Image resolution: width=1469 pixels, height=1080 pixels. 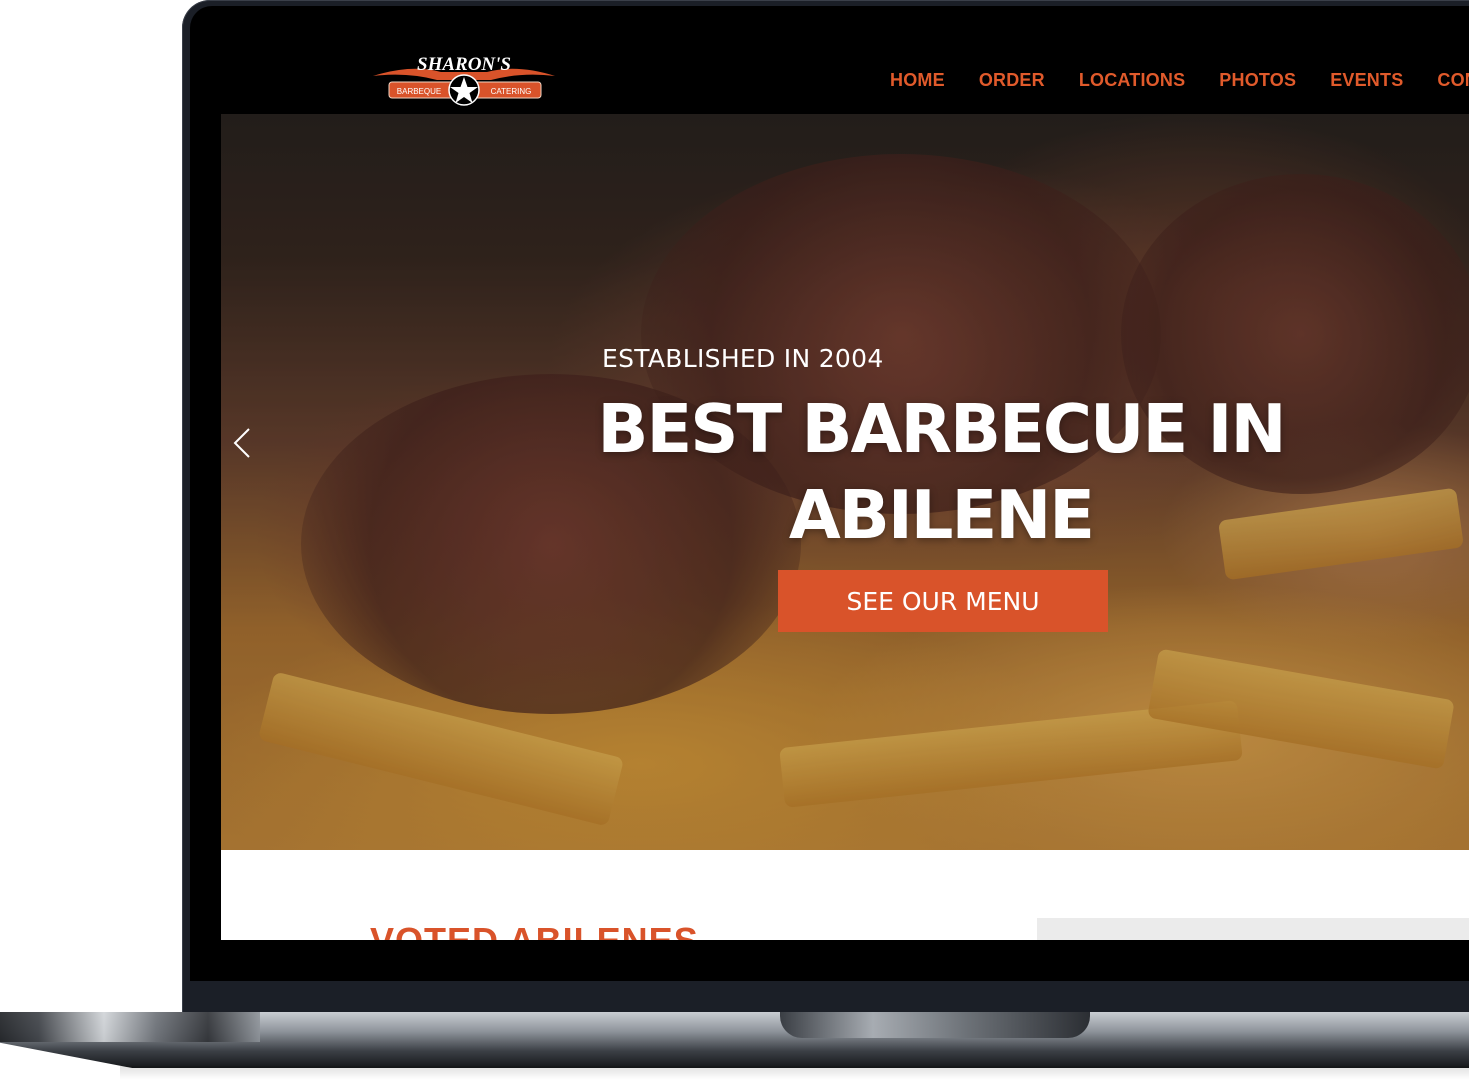 What do you see at coordinates (935, 1025) in the screenshot?
I see `laptop-notch` at bounding box center [935, 1025].